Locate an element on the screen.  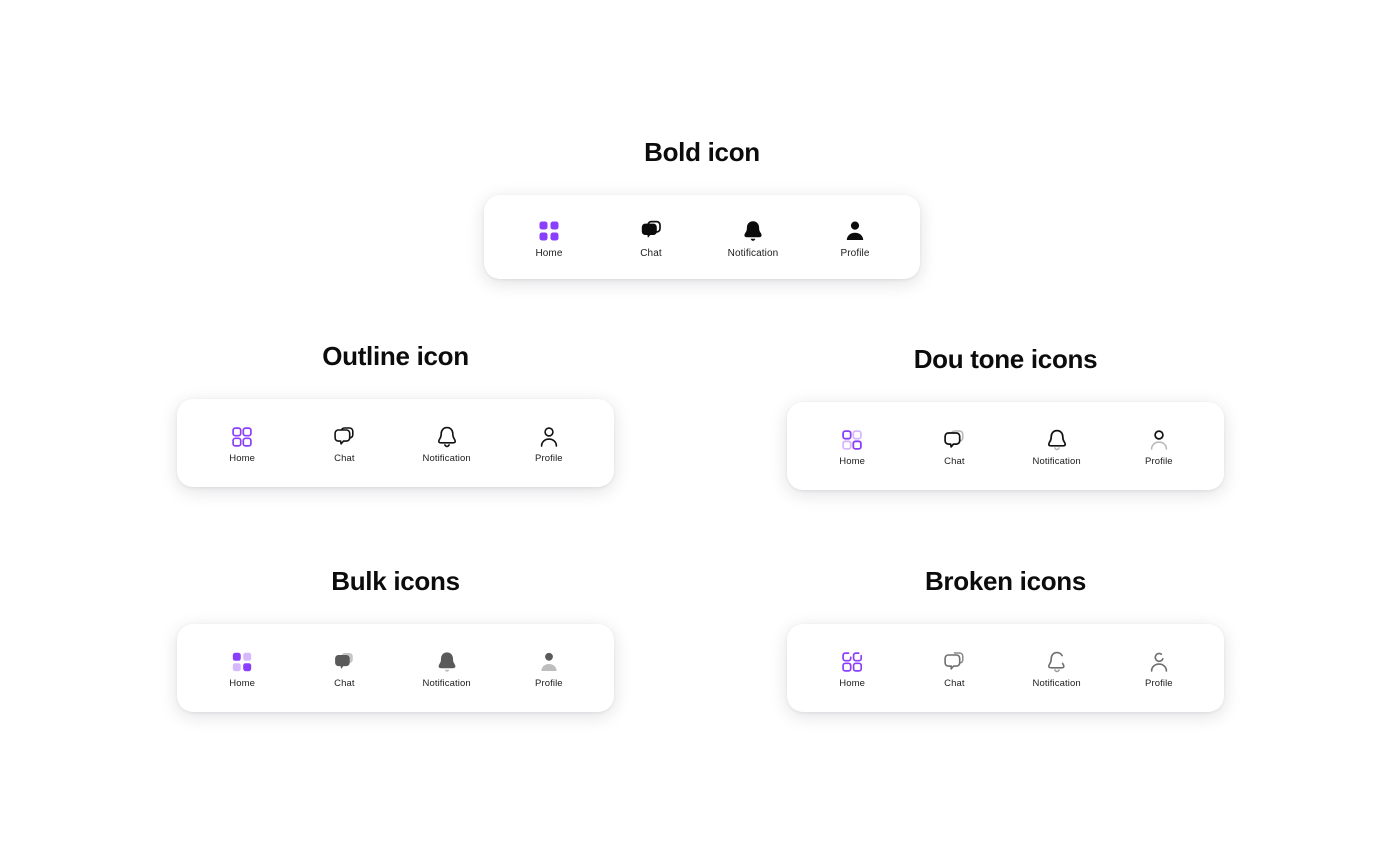
navbar-bulk: Home Chat Notification Profile is located at coordinates (395, 667).